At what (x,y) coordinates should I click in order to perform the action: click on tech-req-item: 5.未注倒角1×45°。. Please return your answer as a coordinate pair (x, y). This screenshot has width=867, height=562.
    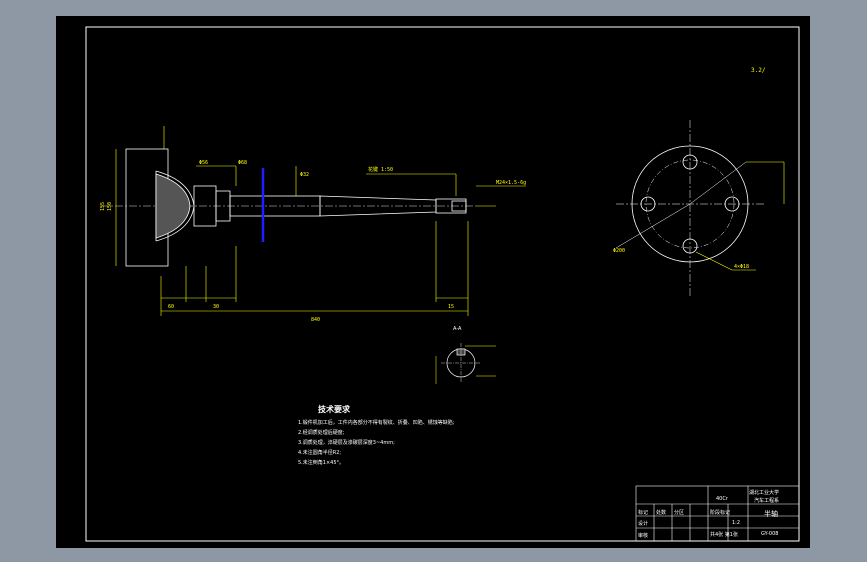
    Looking at the image, I should click on (321, 462).